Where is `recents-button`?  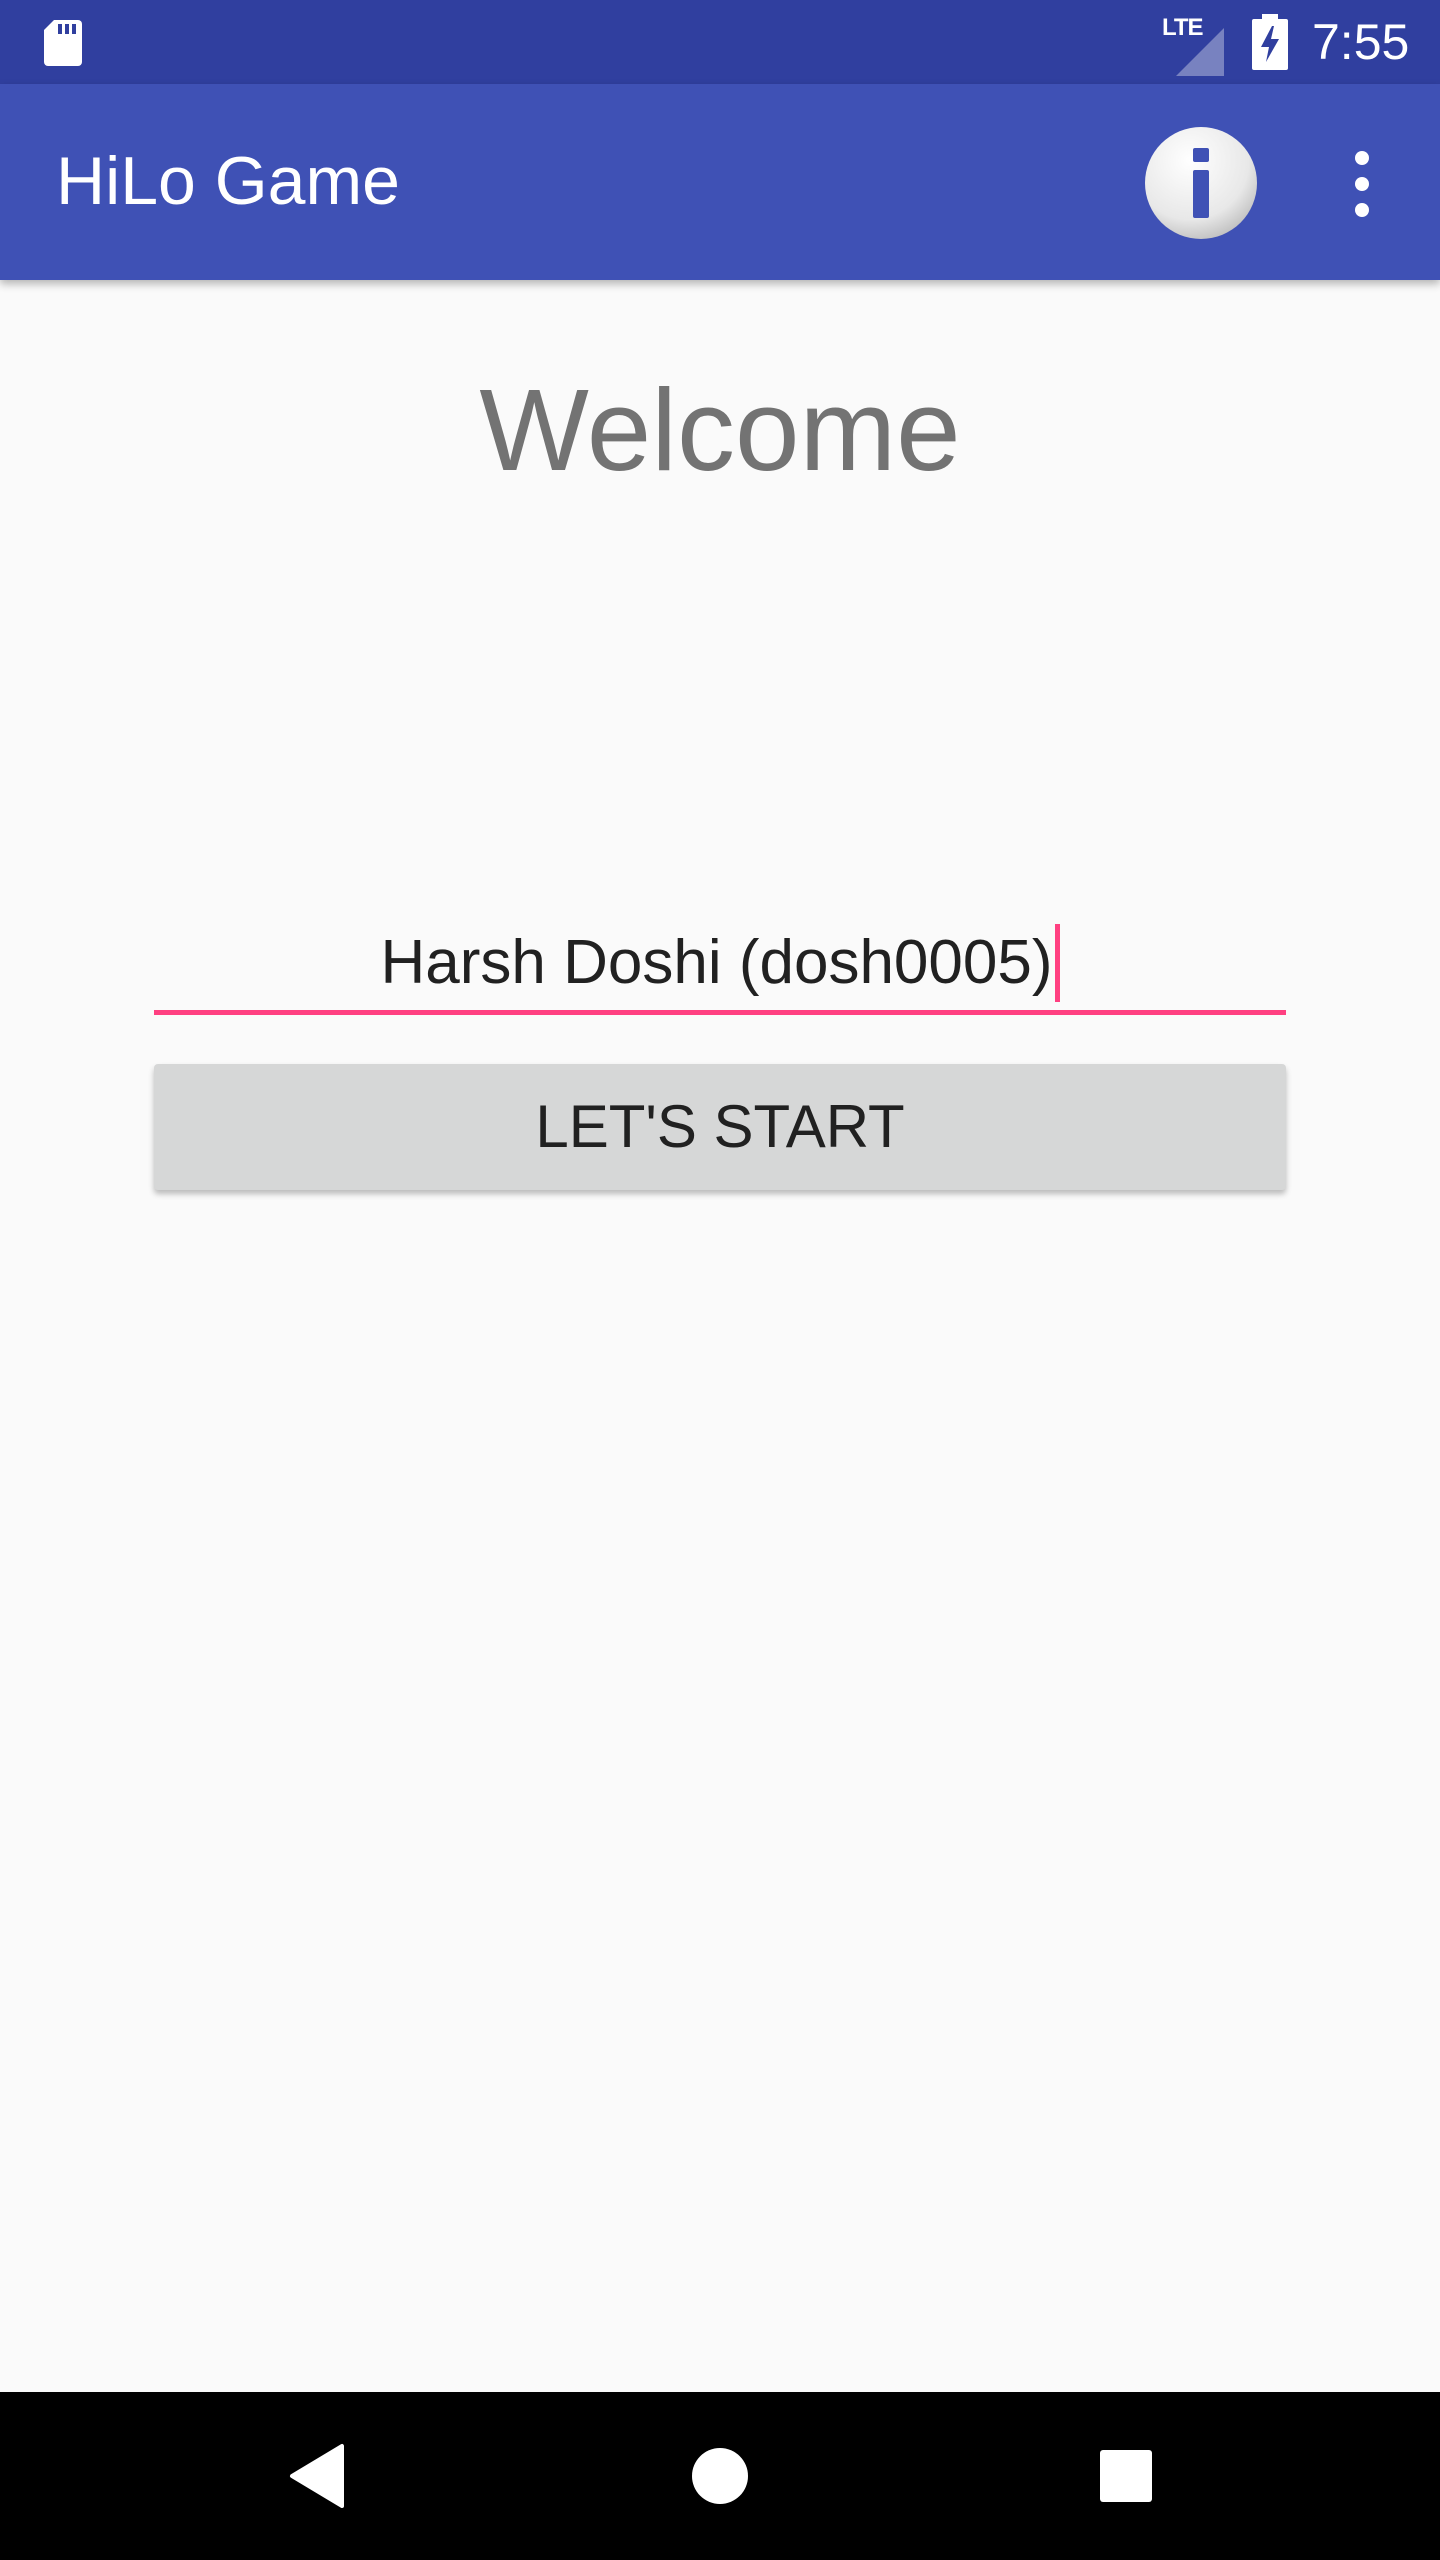
recents-button is located at coordinates (1126, 2476).